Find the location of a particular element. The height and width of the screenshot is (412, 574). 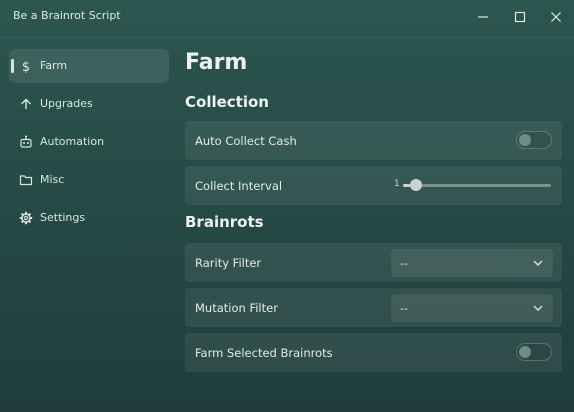

minimize-icon is located at coordinates (483, 17).